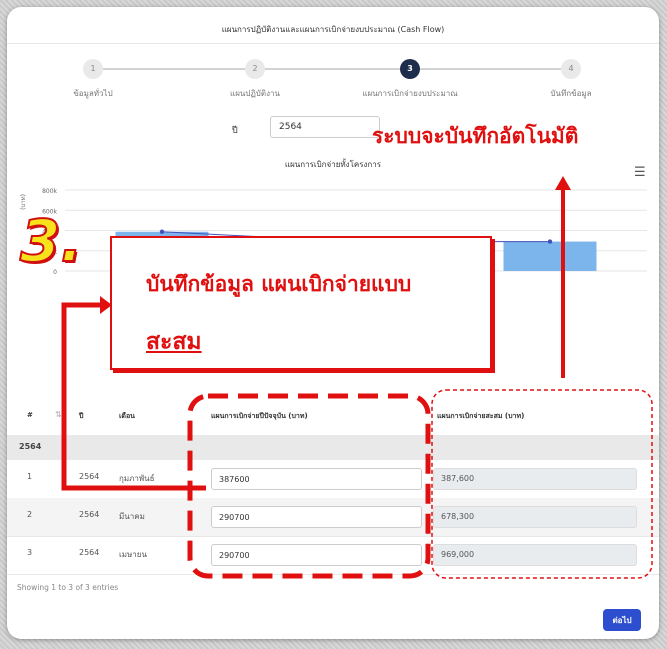 This screenshot has height=649, width=667. I want to click on callout-line-1: บันทึกข้อมูล แผนเบิกจ่ายแบบ, so click(279, 284).